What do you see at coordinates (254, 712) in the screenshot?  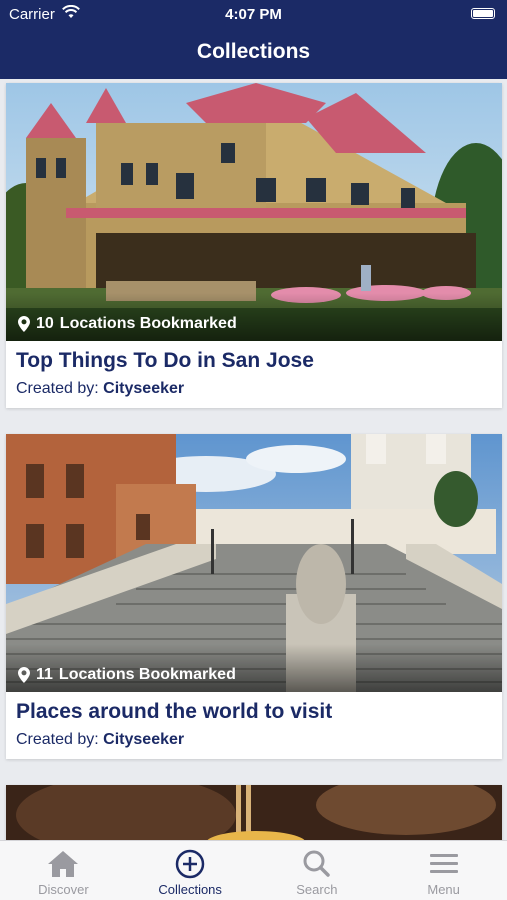 I see `collection-title: Places around the world to visit` at bounding box center [254, 712].